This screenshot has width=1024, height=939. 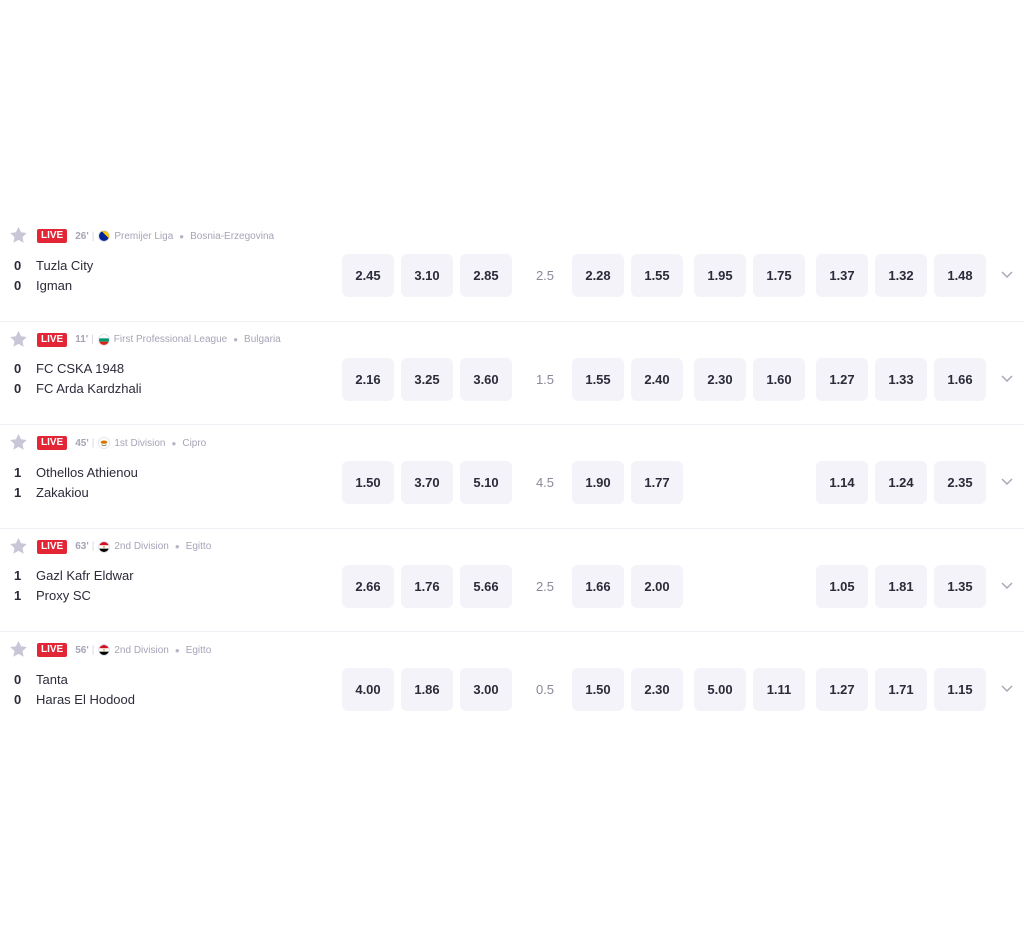 I want to click on away-team: 1 Proxy SC, so click(x=52, y=596).